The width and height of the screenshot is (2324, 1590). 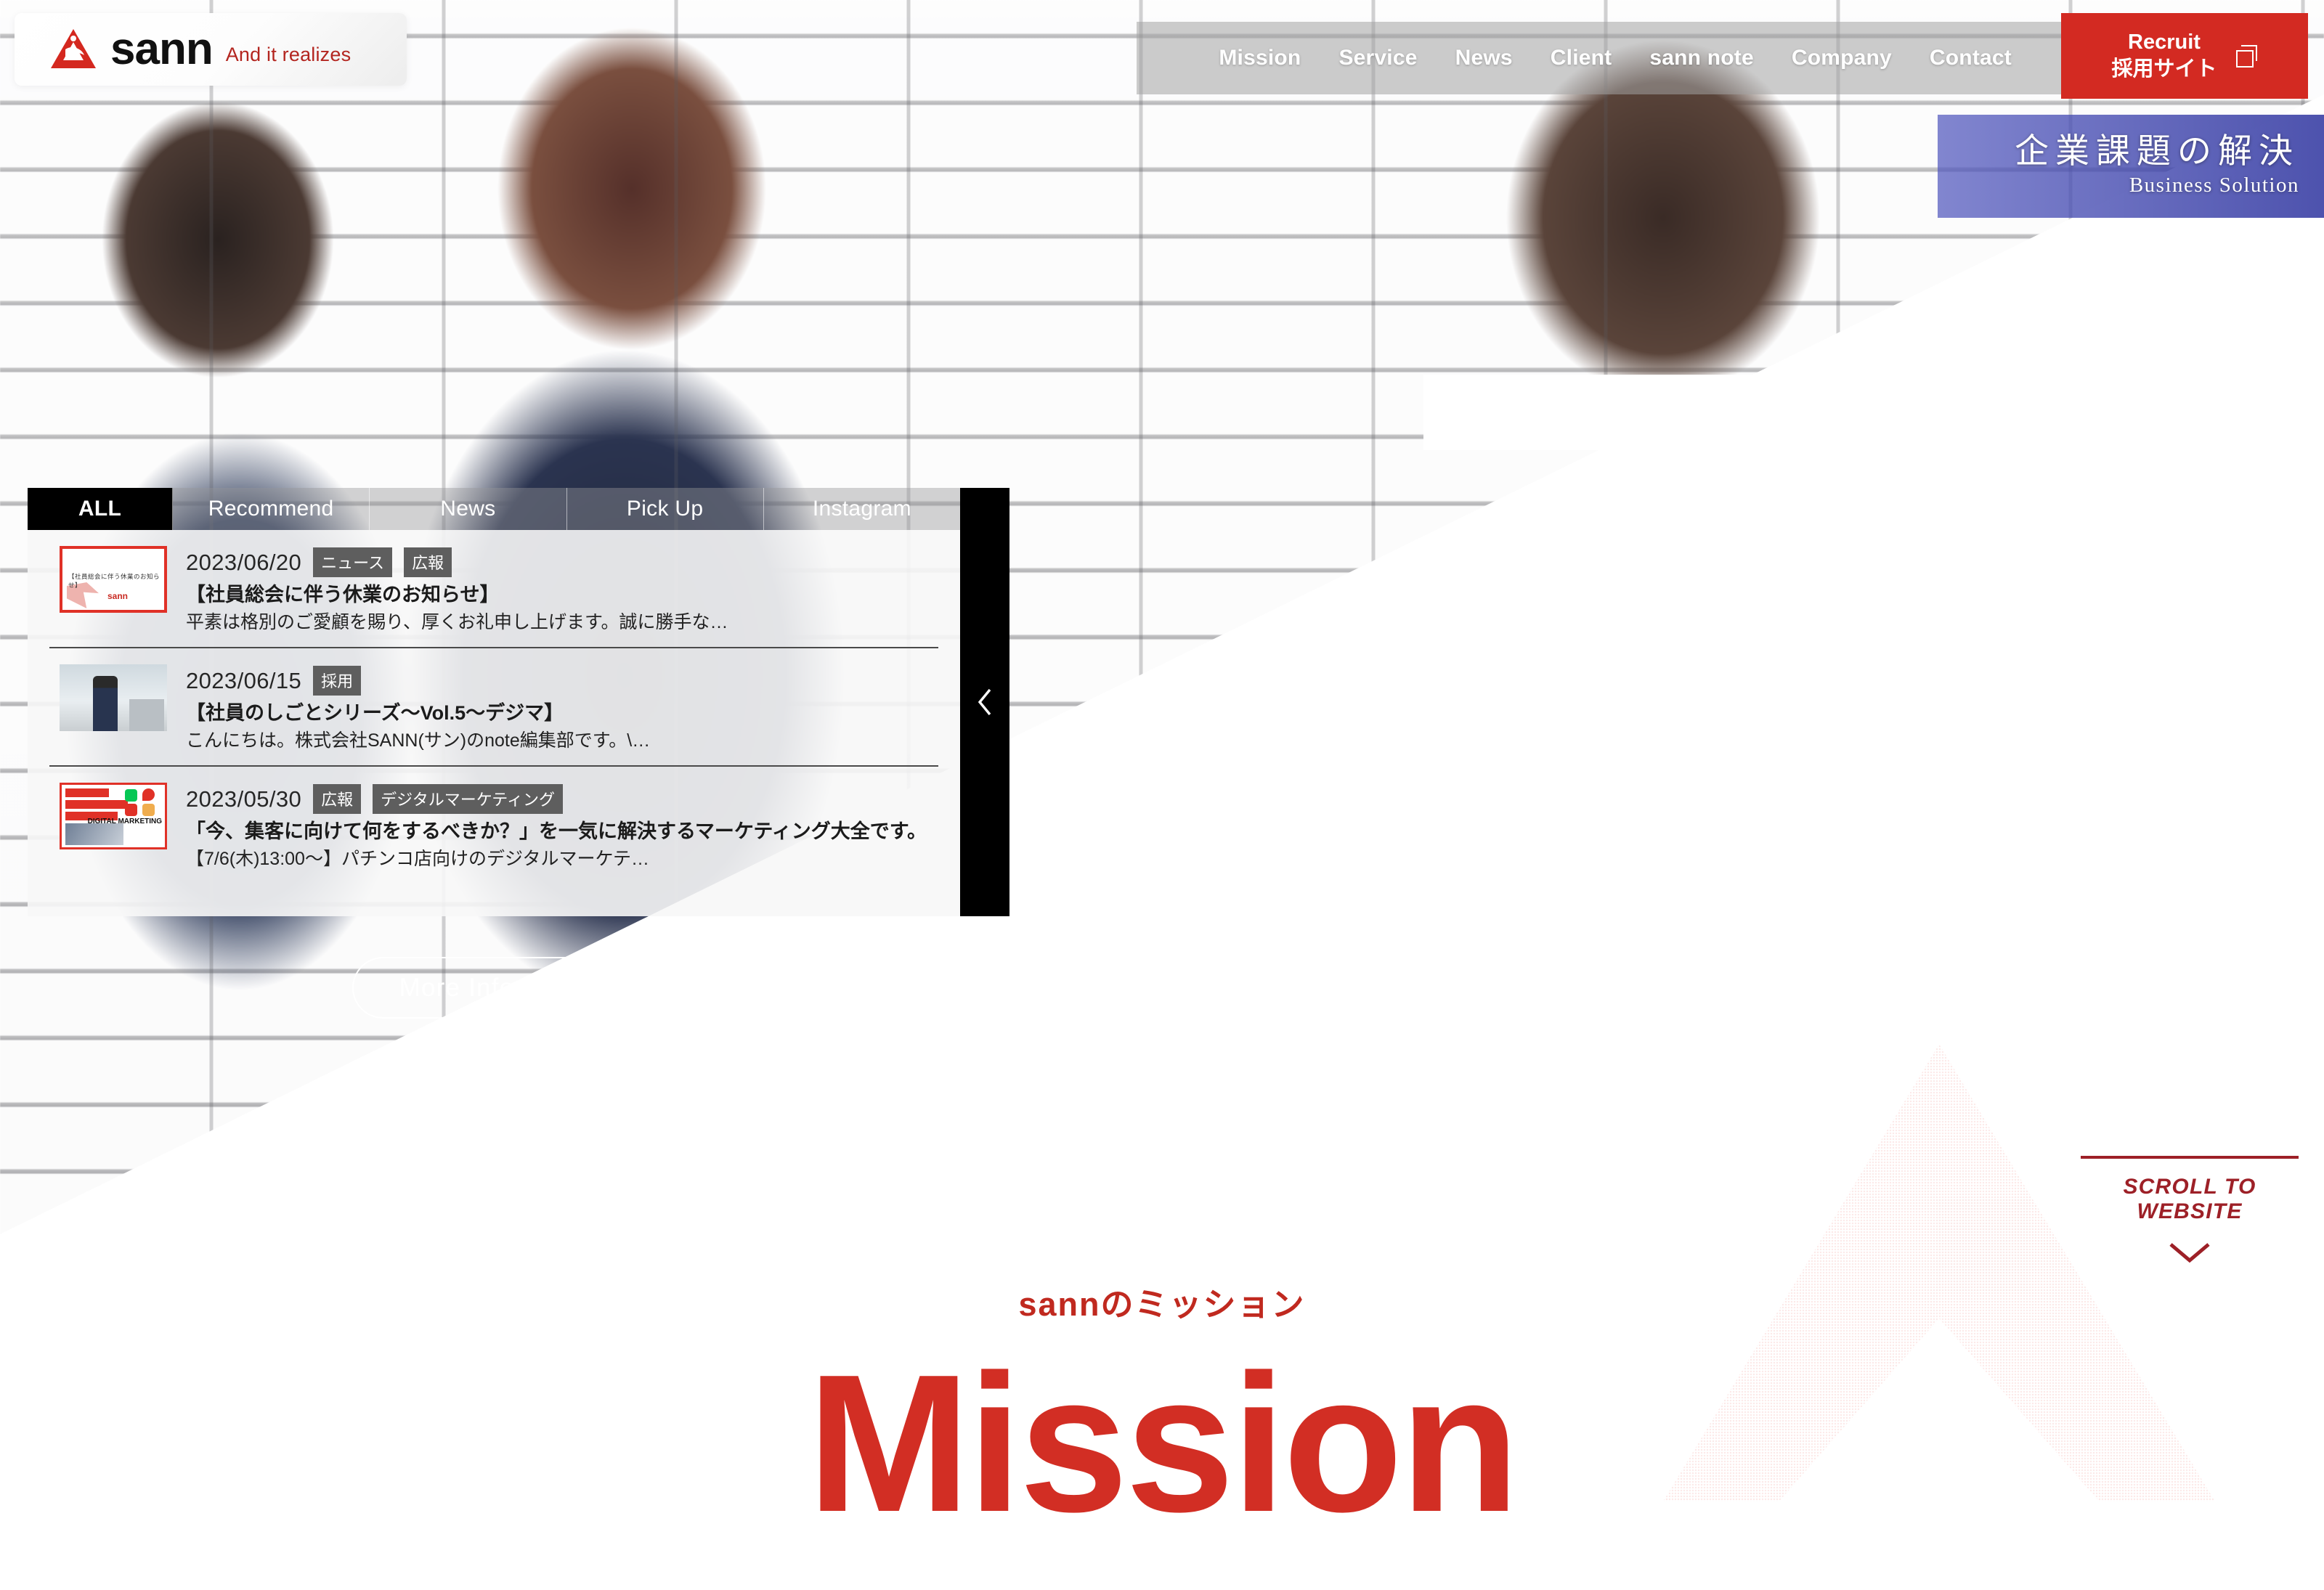 What do you see at coordinates (2189, 1199) in the screenshot?
I see `scroll-cue-label: SCROLL TO WEBSITE` at bounding box center [2189, 1199].